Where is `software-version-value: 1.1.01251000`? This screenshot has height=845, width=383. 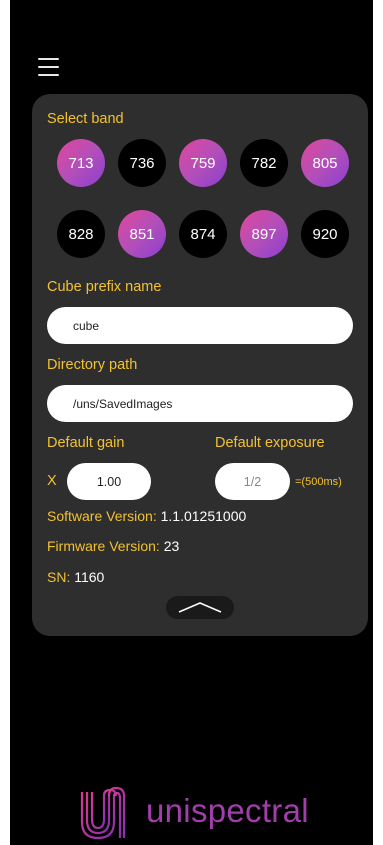
software-version-value: 1.1.01251000 is located at coordinates (203, 516).